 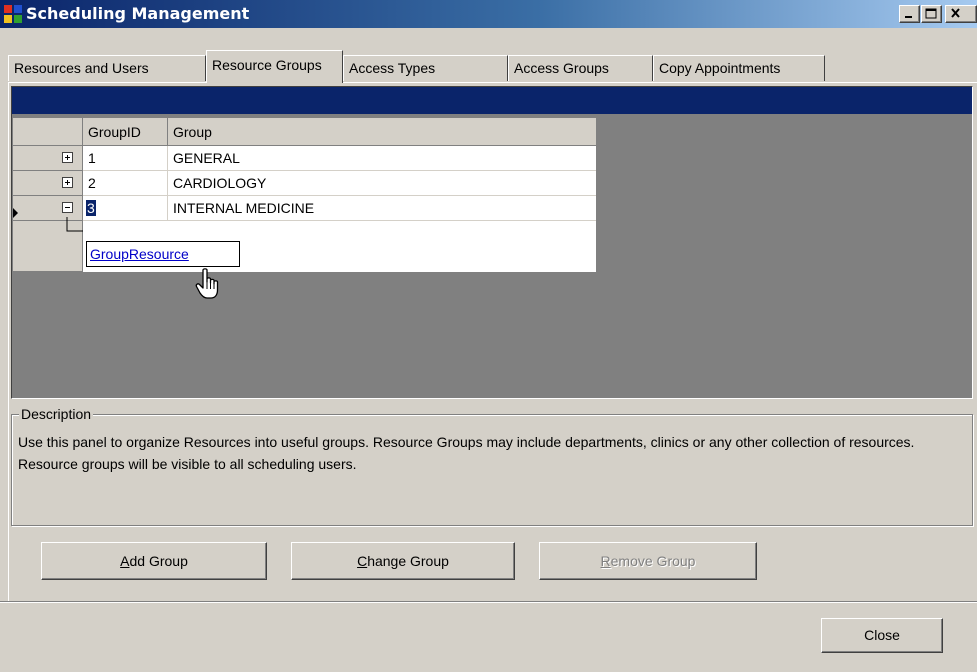 I want to click on change-group-button: Change Group, so click(x=403, y=561).